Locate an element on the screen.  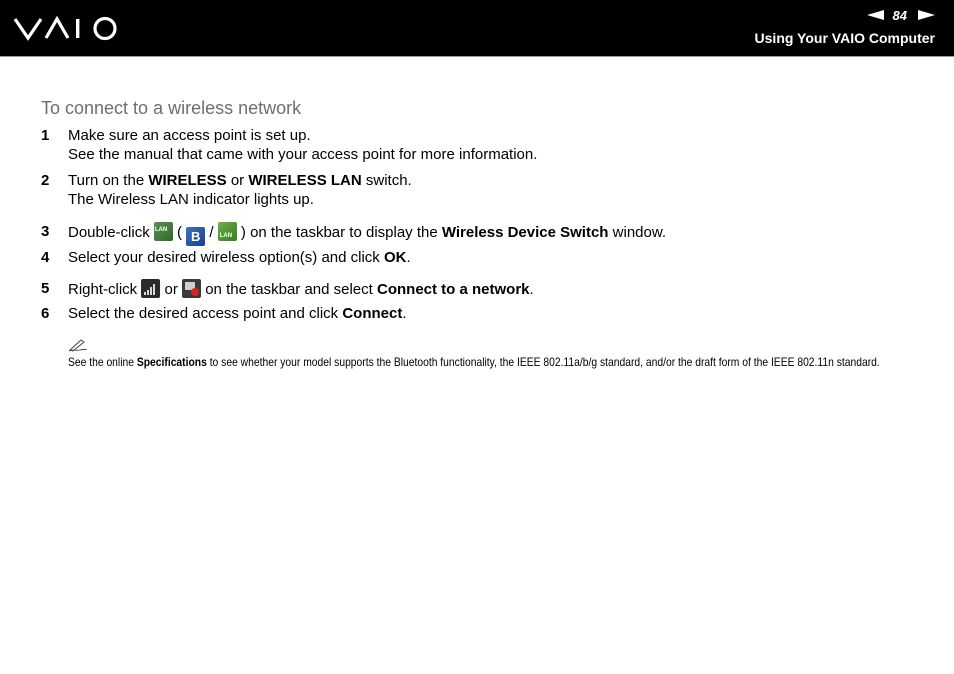
step-number: 4 is located at coordinates (45, 257).